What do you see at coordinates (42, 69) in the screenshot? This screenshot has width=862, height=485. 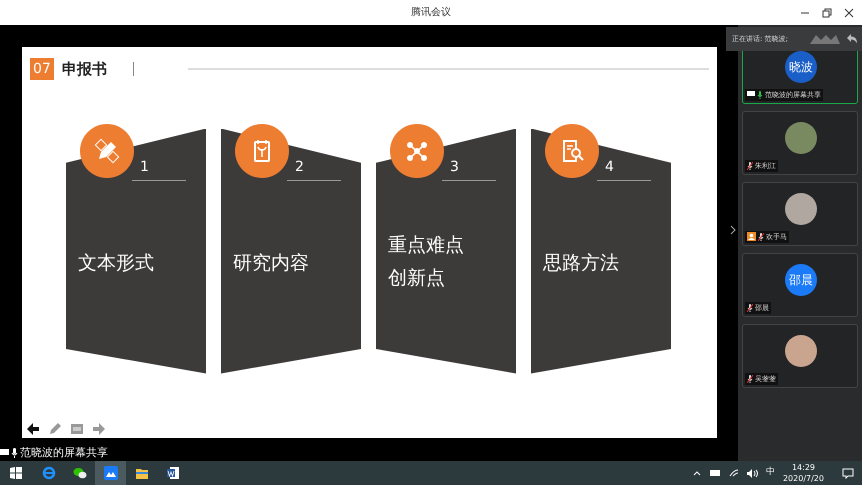 I see `section-number: 07` at bounding box center [42, 69].